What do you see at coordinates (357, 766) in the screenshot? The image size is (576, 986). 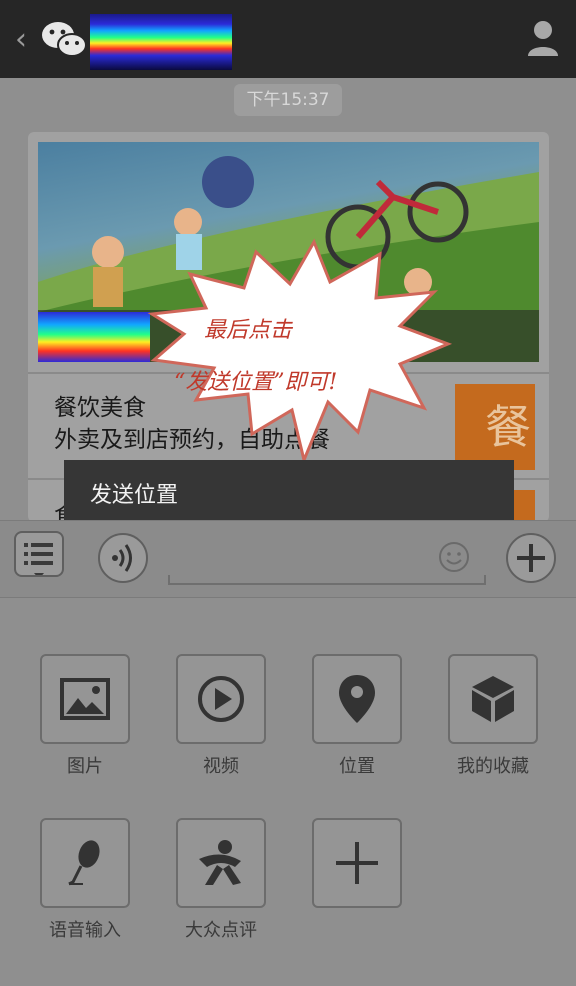 I see `tile-label: 位置` at bounding box center [357, 766].